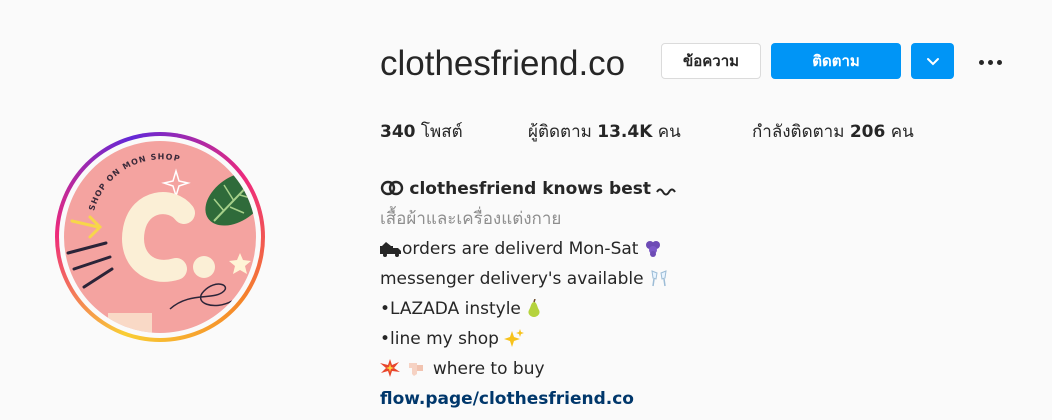 This screenshot has height=420, width=1052. I want to click on username: clothesfriend.co, so click(503, 63).